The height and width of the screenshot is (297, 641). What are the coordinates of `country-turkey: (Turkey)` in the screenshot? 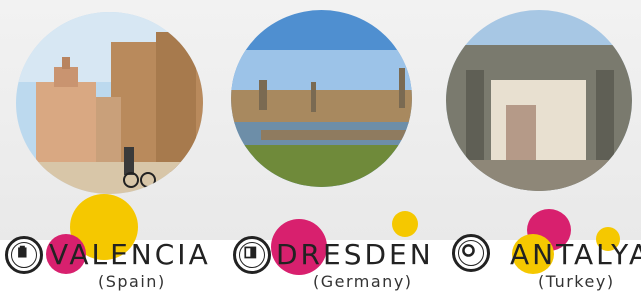 It's located at (576, 281).